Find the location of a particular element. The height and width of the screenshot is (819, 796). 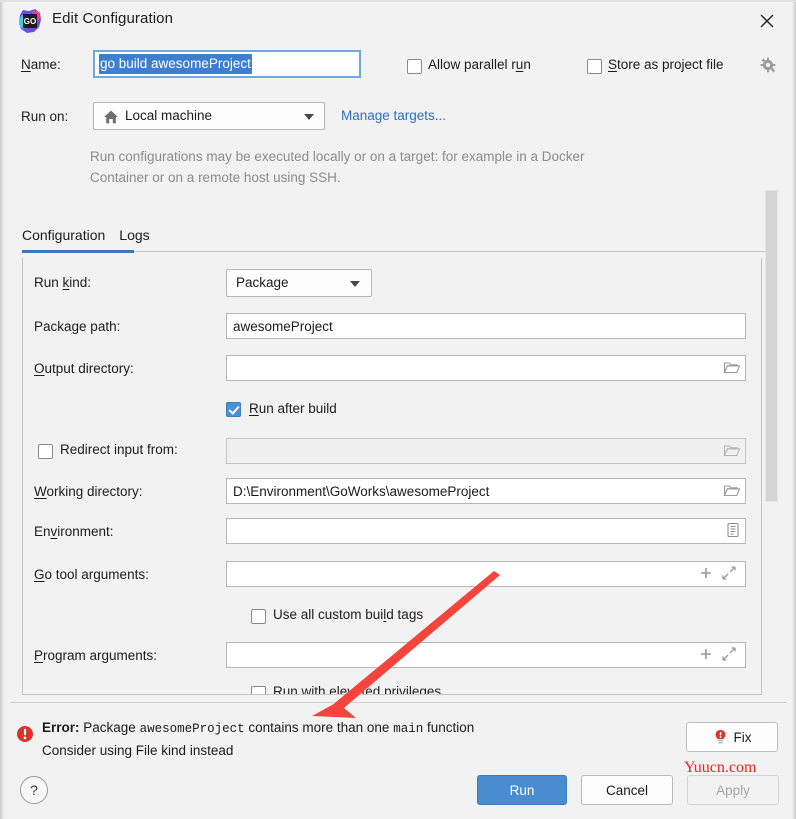

environment-label: Environment: is located at coordinates (74, 531).